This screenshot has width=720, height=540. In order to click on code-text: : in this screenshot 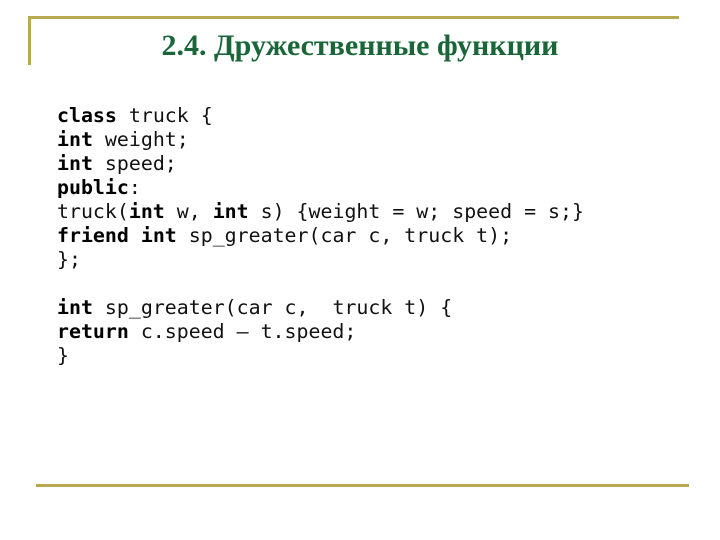, I will do `click(134, 187)`.